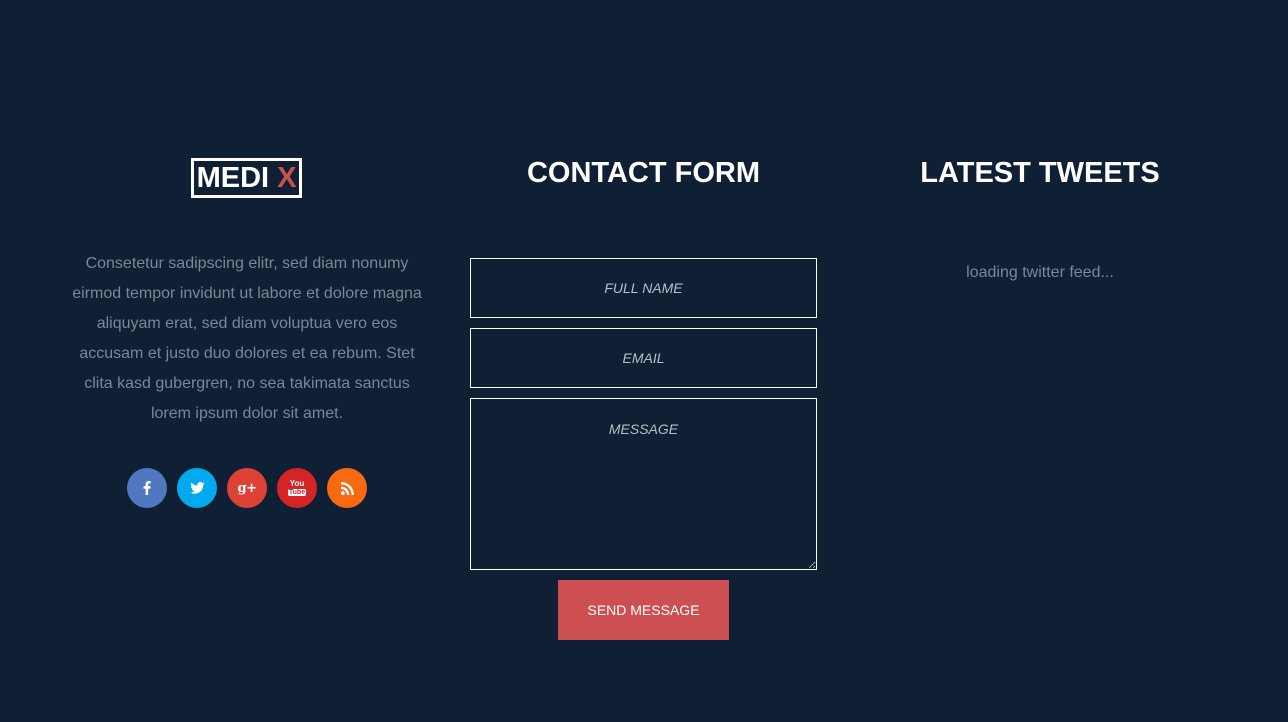 This screenshot has width=1288, height=722. I want to click on youtube-icon-bottom: Tube, so click(297, 492).